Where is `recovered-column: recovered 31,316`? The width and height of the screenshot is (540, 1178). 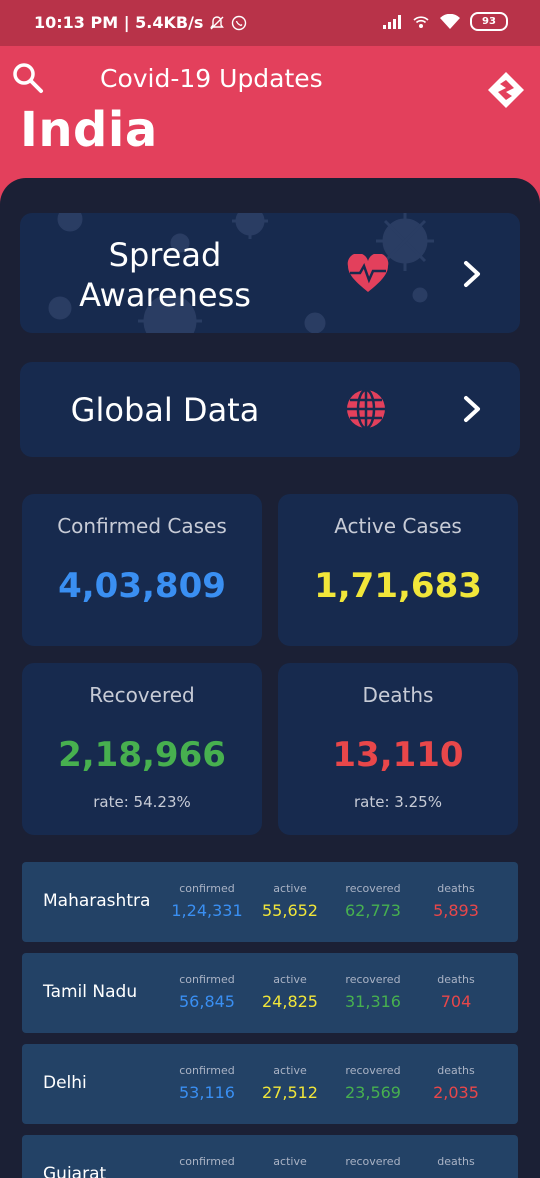 recovered-column: recovered 31,316 is located at coordinates (373, 992).